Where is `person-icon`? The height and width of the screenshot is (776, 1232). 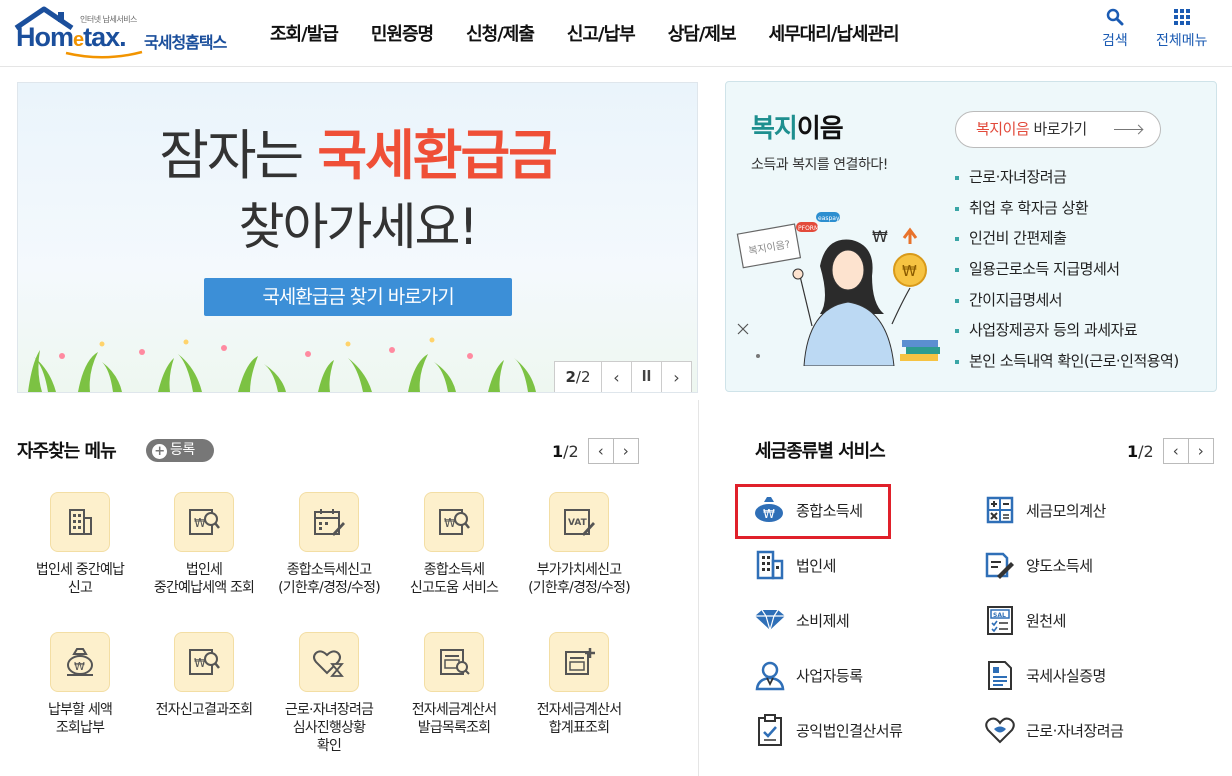 person-icon is located at coordinates (770, 676).